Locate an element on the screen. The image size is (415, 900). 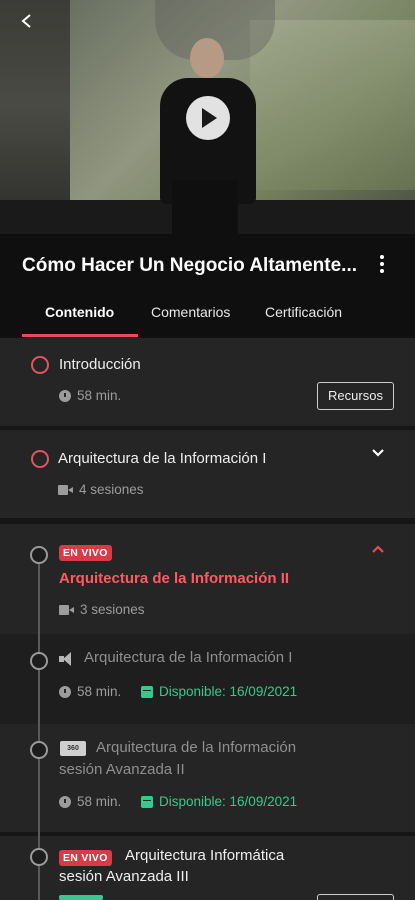
module-title: Introducción is located at coordinates (100, 364).